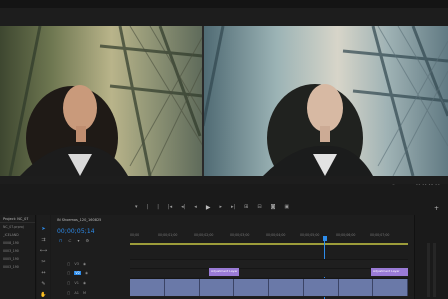 This screenshot has width=448, height=299. I want to click on go-to-out-button: ◂|, so click(183, 207).